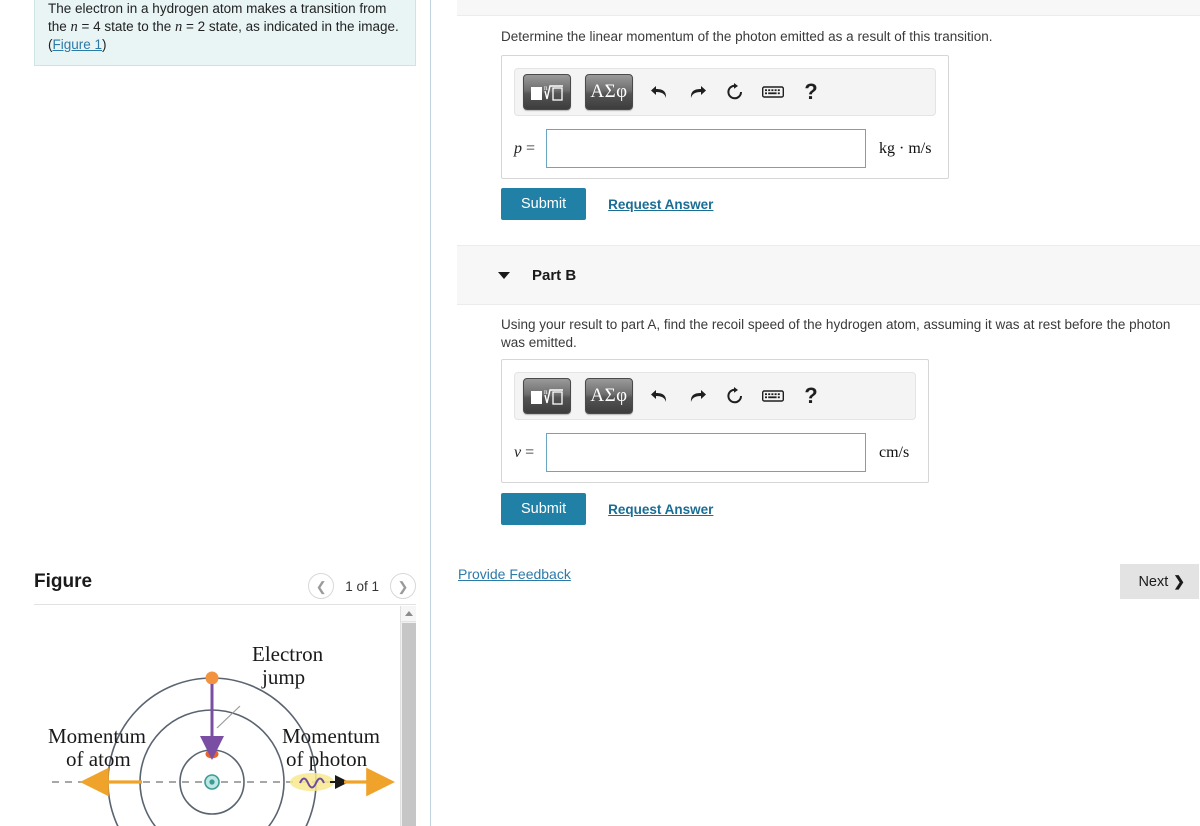  I want to click on momentum-photon-label-line2: of photon, so click(327, 759).